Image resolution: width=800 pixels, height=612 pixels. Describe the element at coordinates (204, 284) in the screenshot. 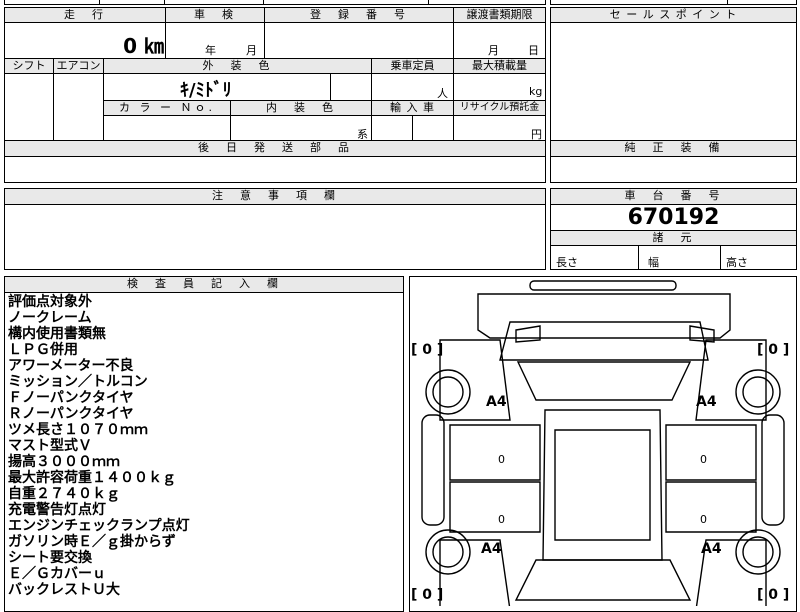

I see `inspector-header: 検 査 員 記 入 欄` at that location.